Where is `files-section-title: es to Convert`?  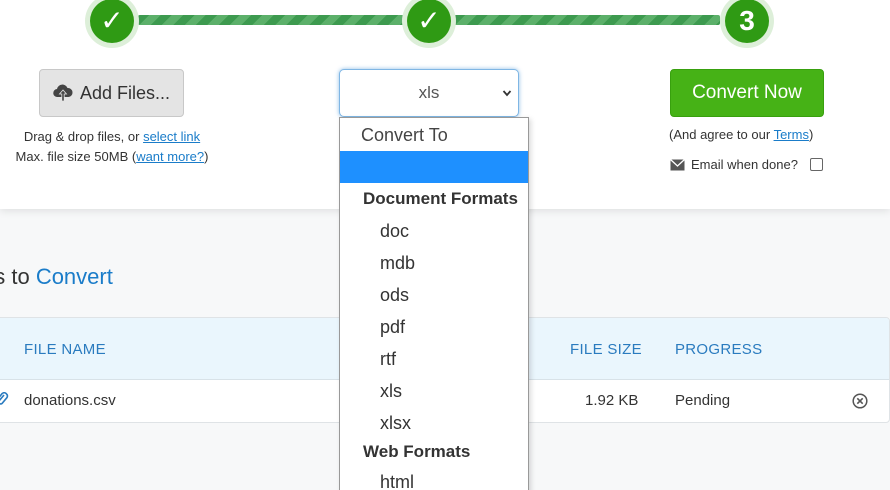 files-section-title: es to Convert is located at coordinates (56, 277).